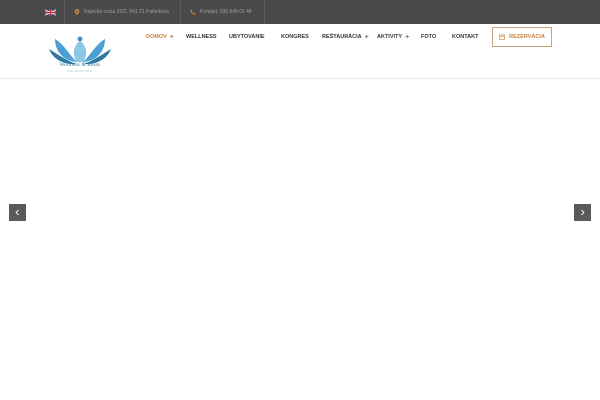  I want to click on nav-item-foto: FOTO, so click(428, 37).